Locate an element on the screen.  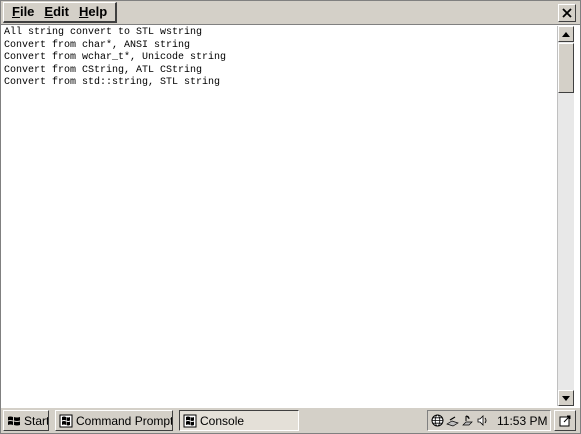
system-tray: 11:53 PM is located at coordinates (489, 420).